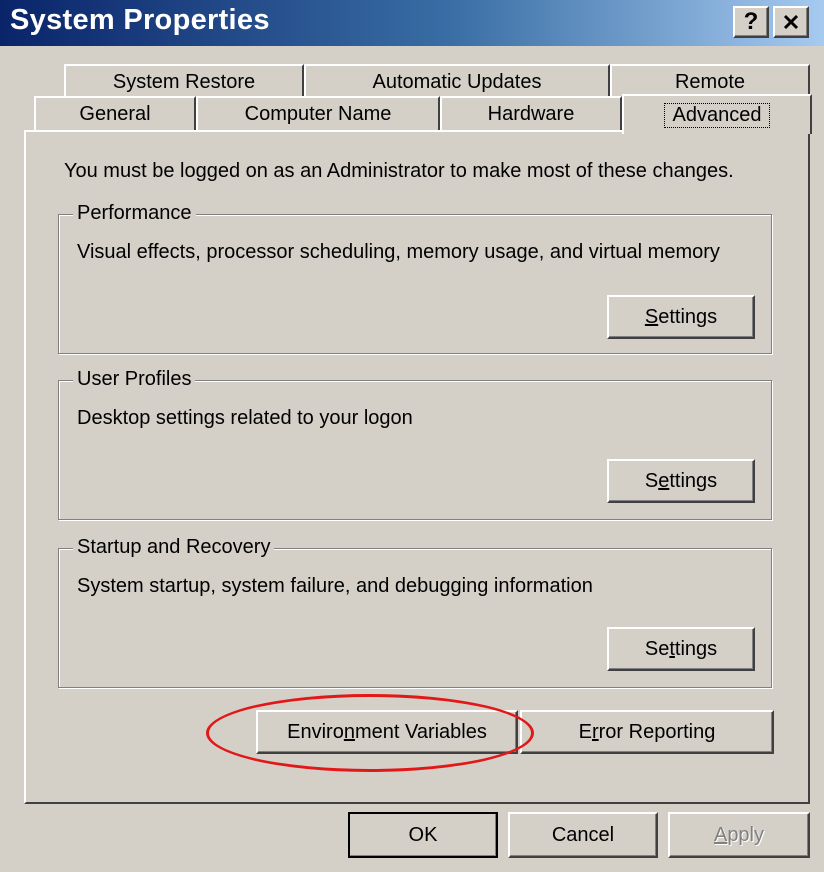 This screenshot has height=872, width=824. I want to click on title-bar: System Properties ?, so click(412, 23).